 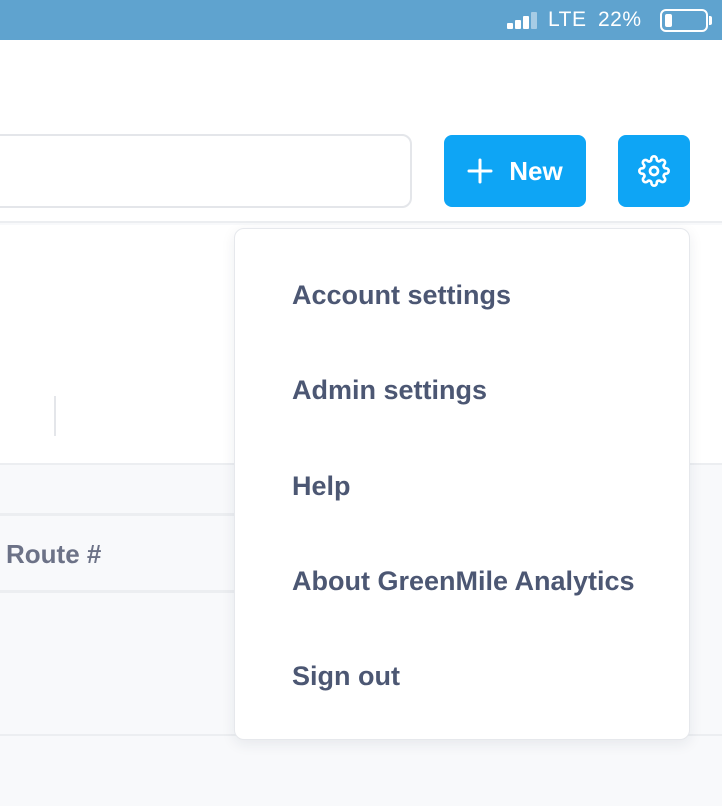 What do you see at coordinates (321, 485) in the screenshot?
I see `menu-item-label: Help` at bounding box center [321, 485].